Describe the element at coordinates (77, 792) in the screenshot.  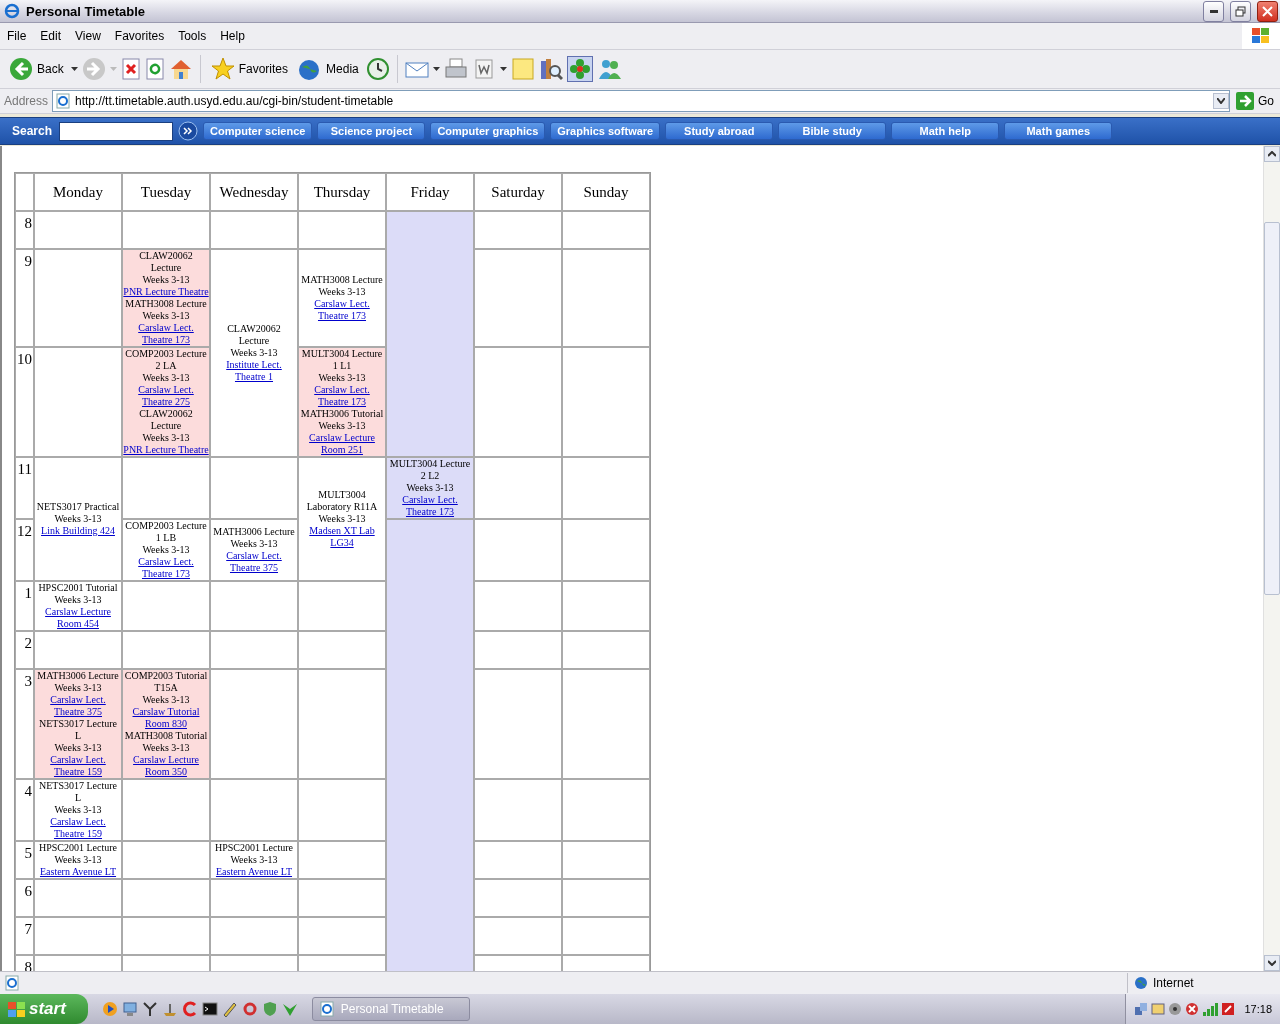
I see `session-title: NETS3017 Lecture L` at that location.